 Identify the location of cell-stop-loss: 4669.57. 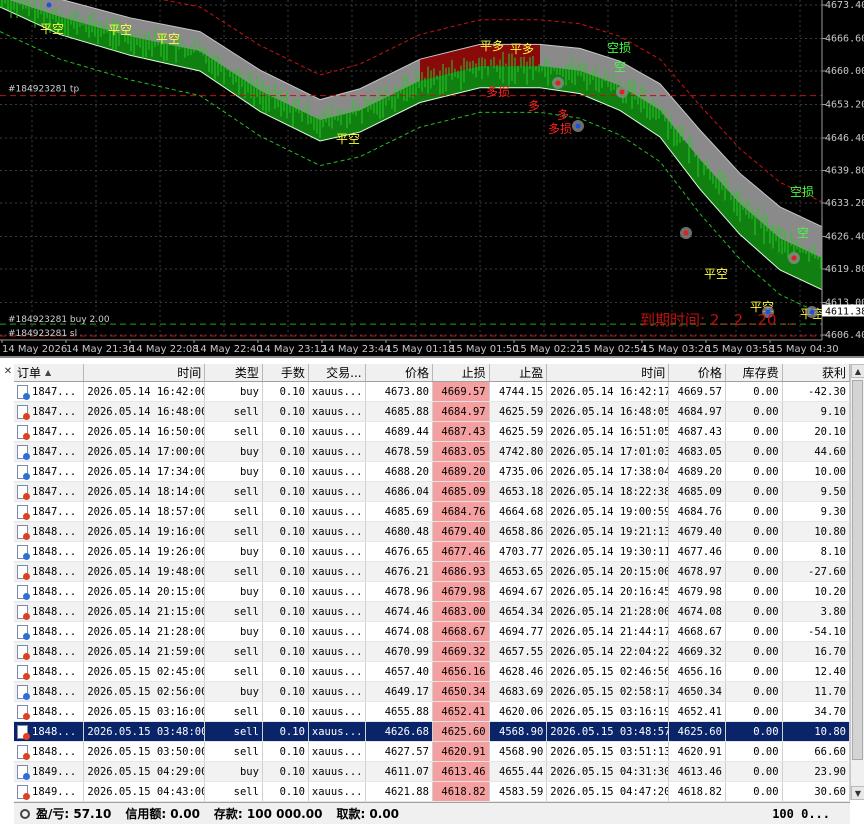
(461, 391).